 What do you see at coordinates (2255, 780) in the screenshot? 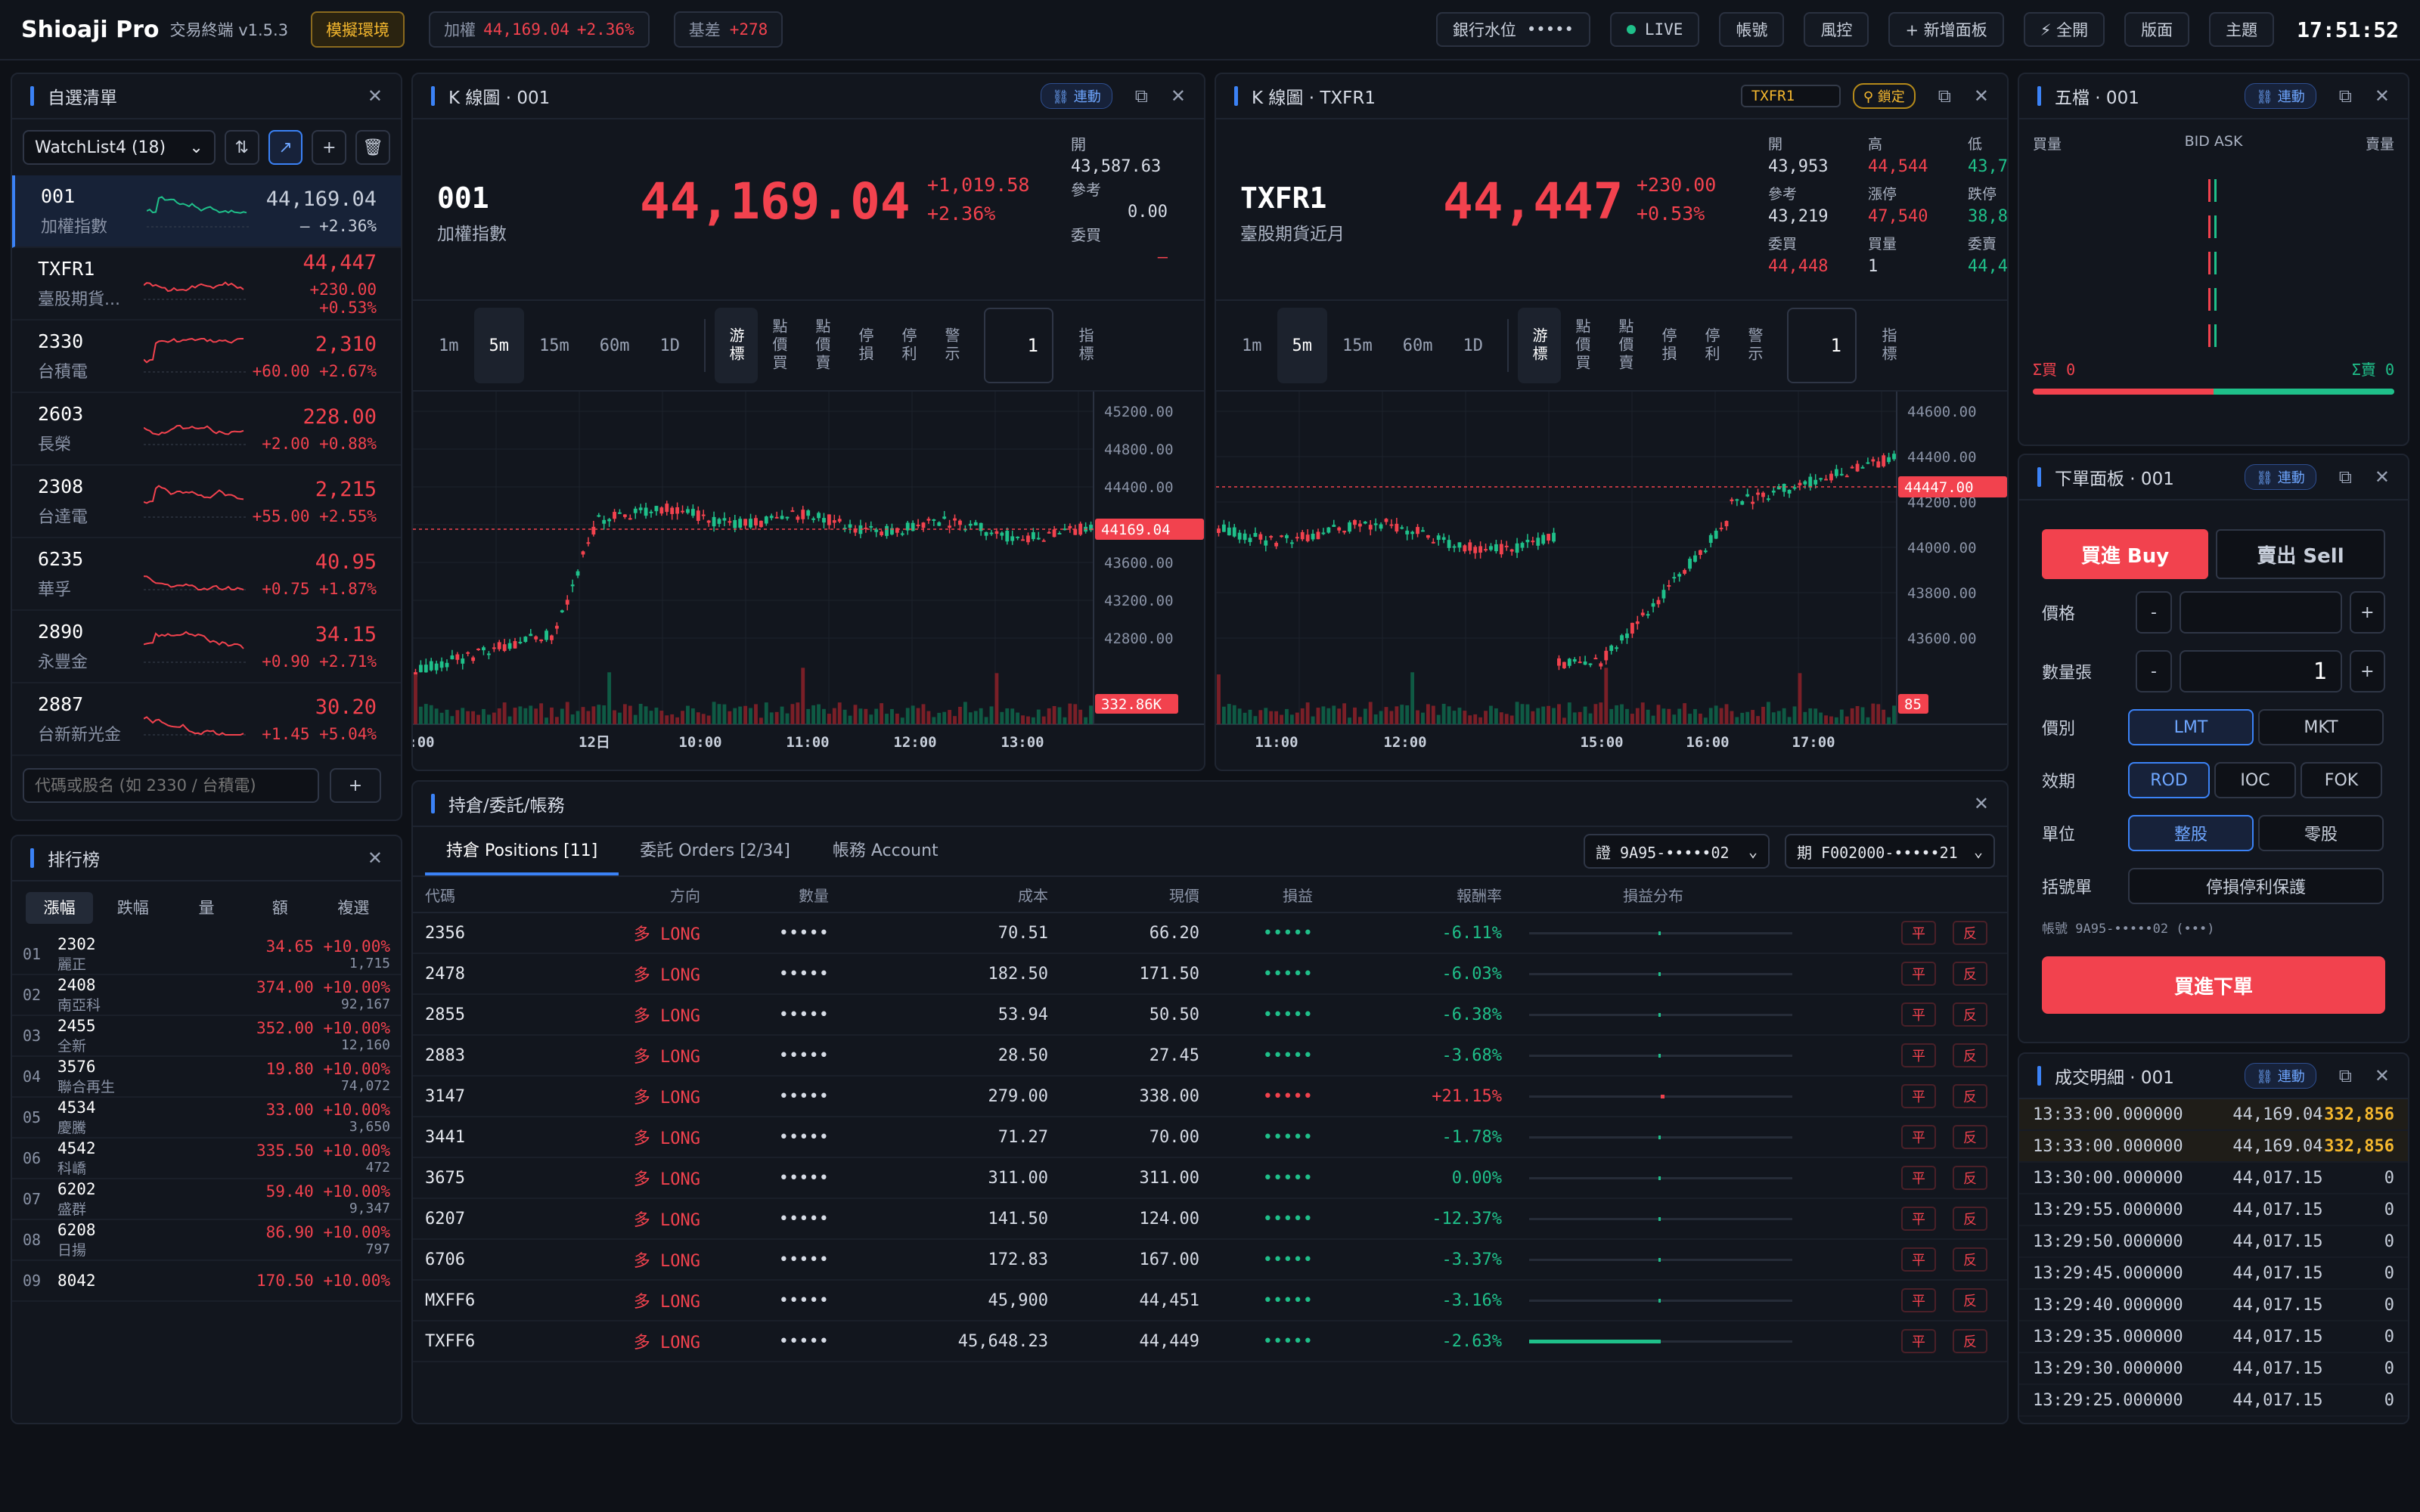
I see `ioc-option: IOC` at bounding box center [2255, 780].